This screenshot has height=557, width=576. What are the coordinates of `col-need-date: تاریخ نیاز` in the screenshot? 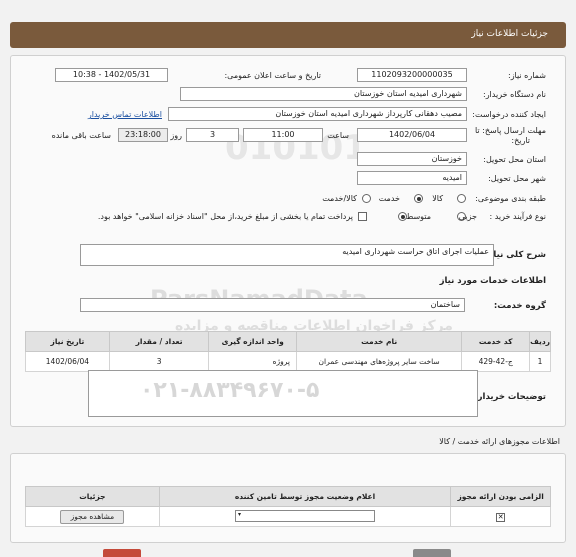 It's located at (67, 341).